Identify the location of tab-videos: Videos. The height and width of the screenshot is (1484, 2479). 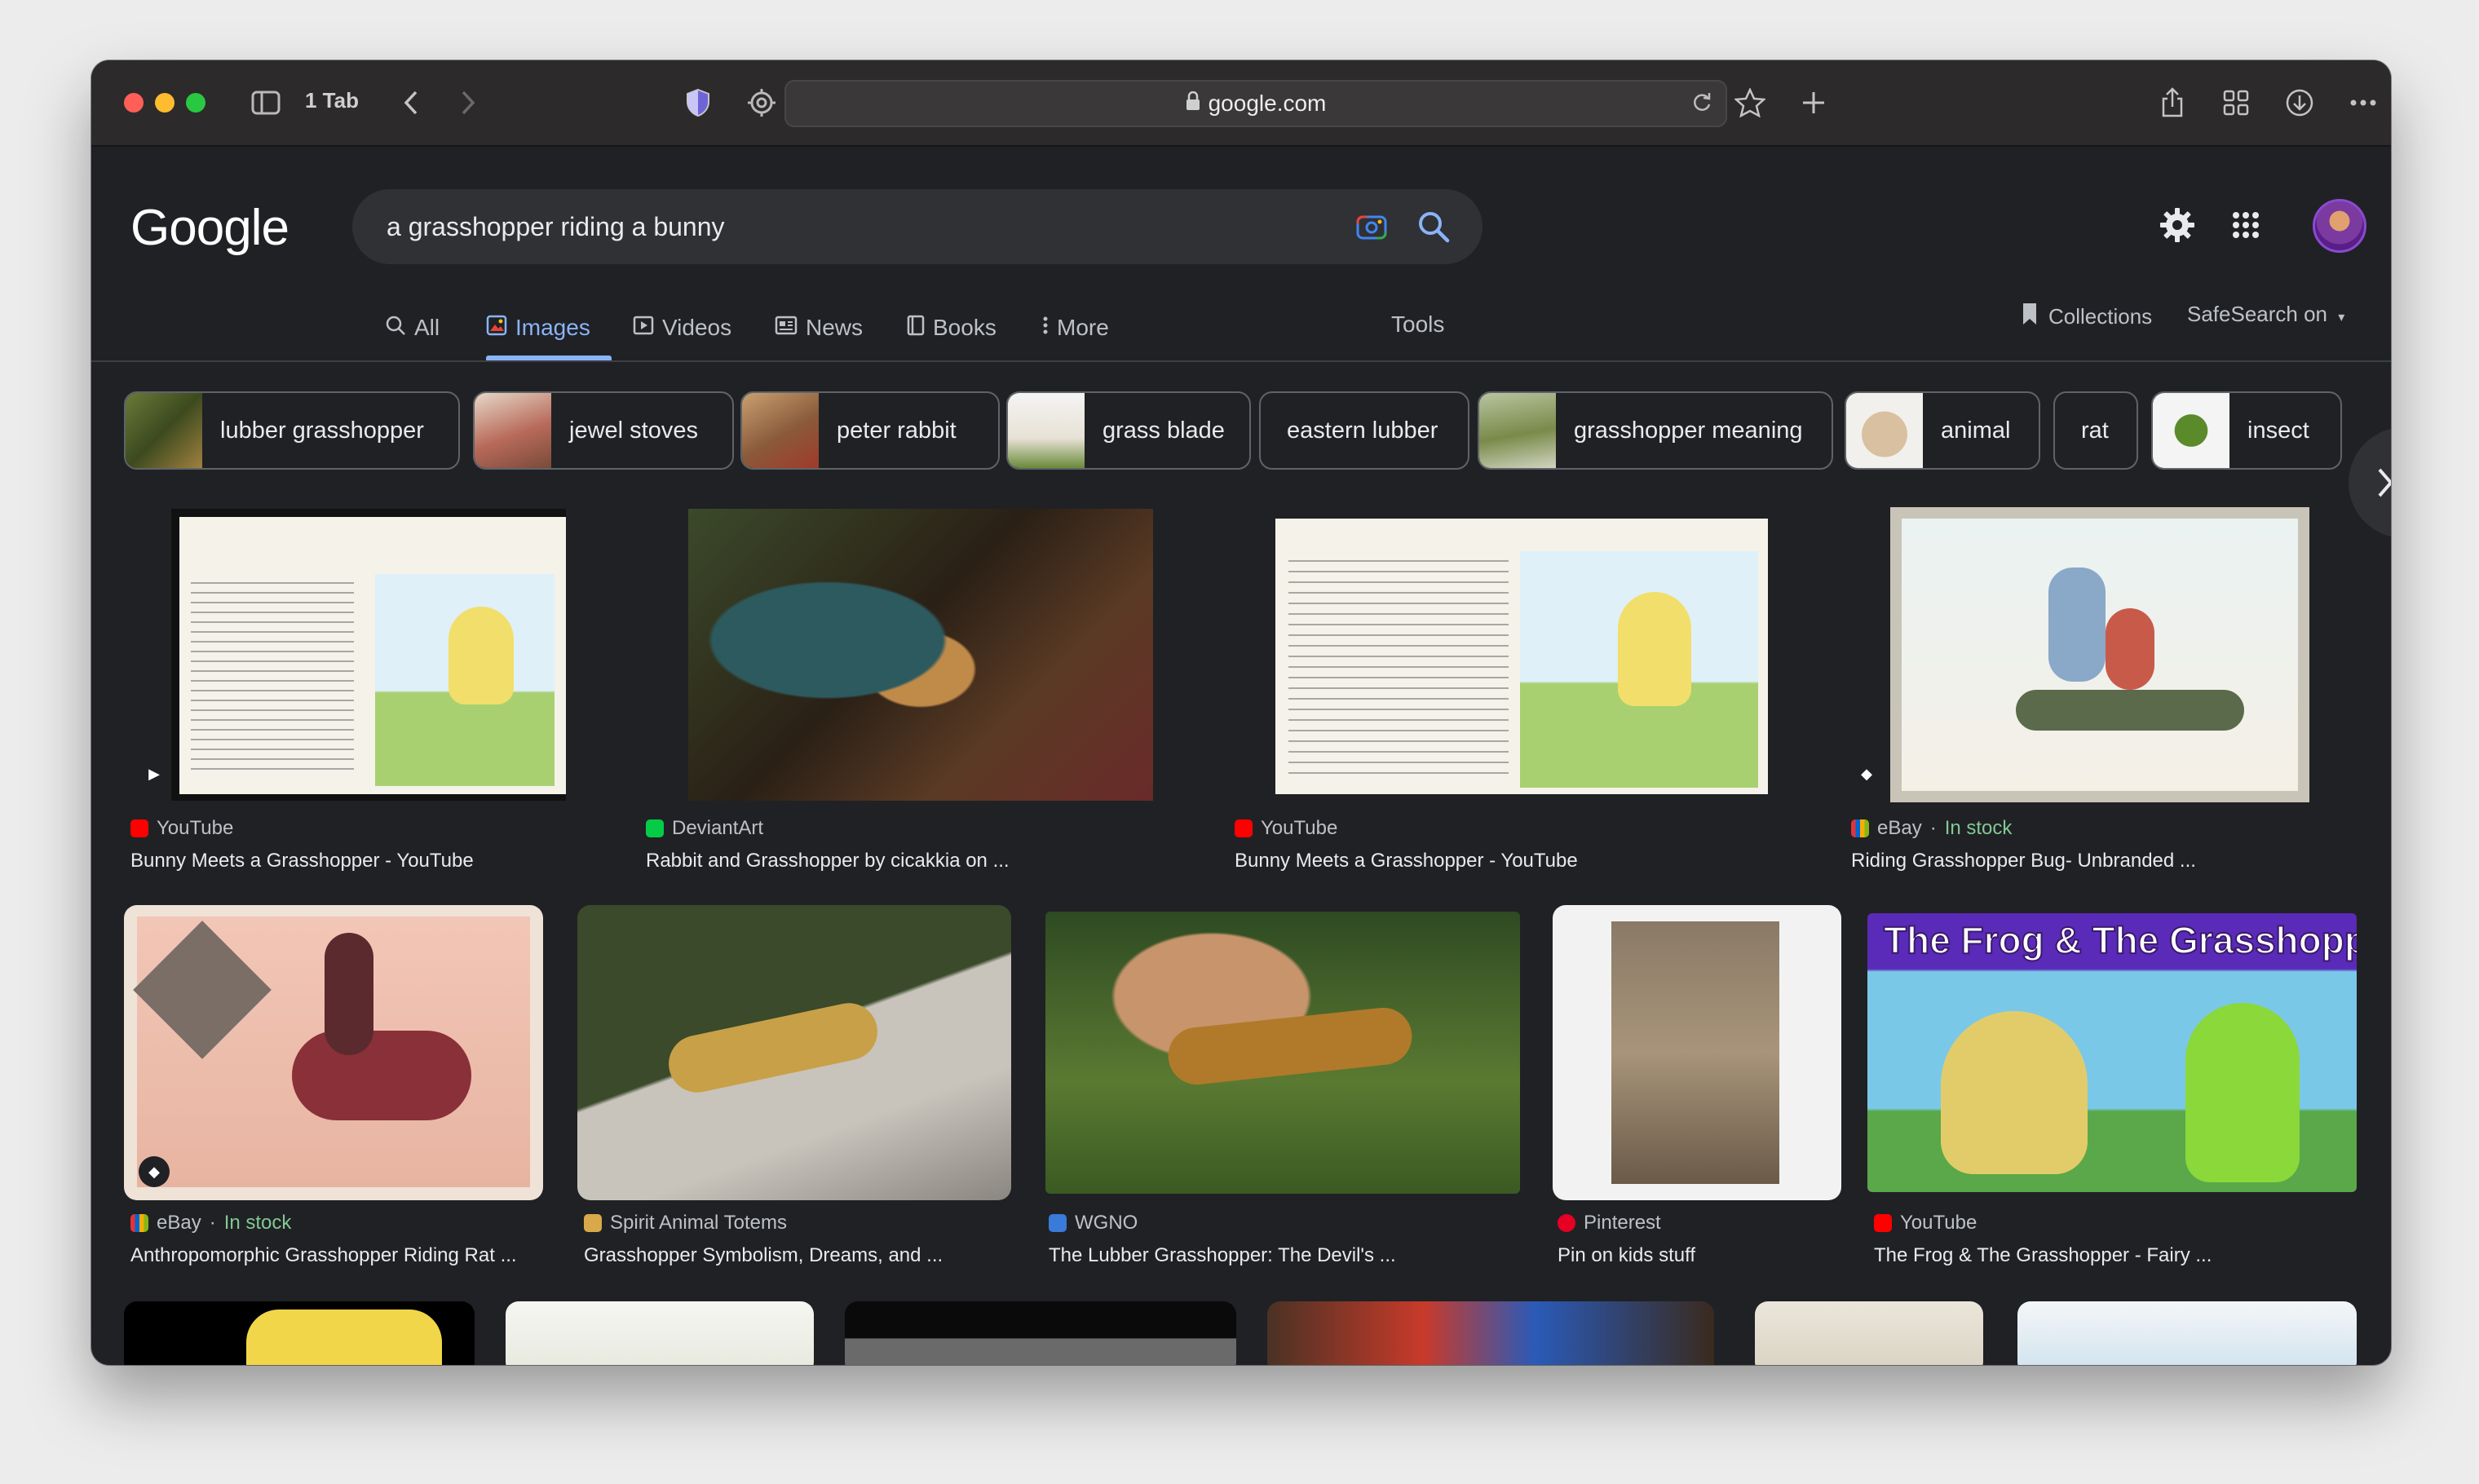
(682, 327).